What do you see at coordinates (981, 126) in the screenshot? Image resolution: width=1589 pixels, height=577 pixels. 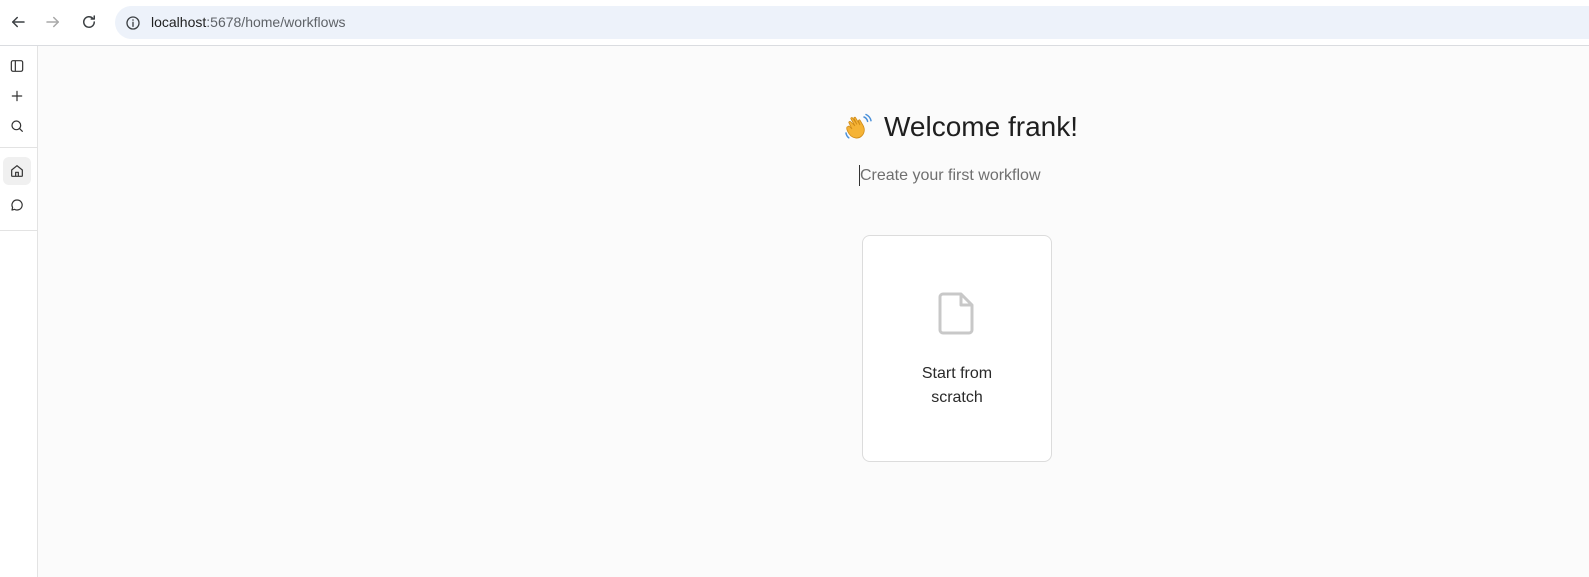 I see `welcome-title: Welcome frank!` at bounding box center [981, 126].